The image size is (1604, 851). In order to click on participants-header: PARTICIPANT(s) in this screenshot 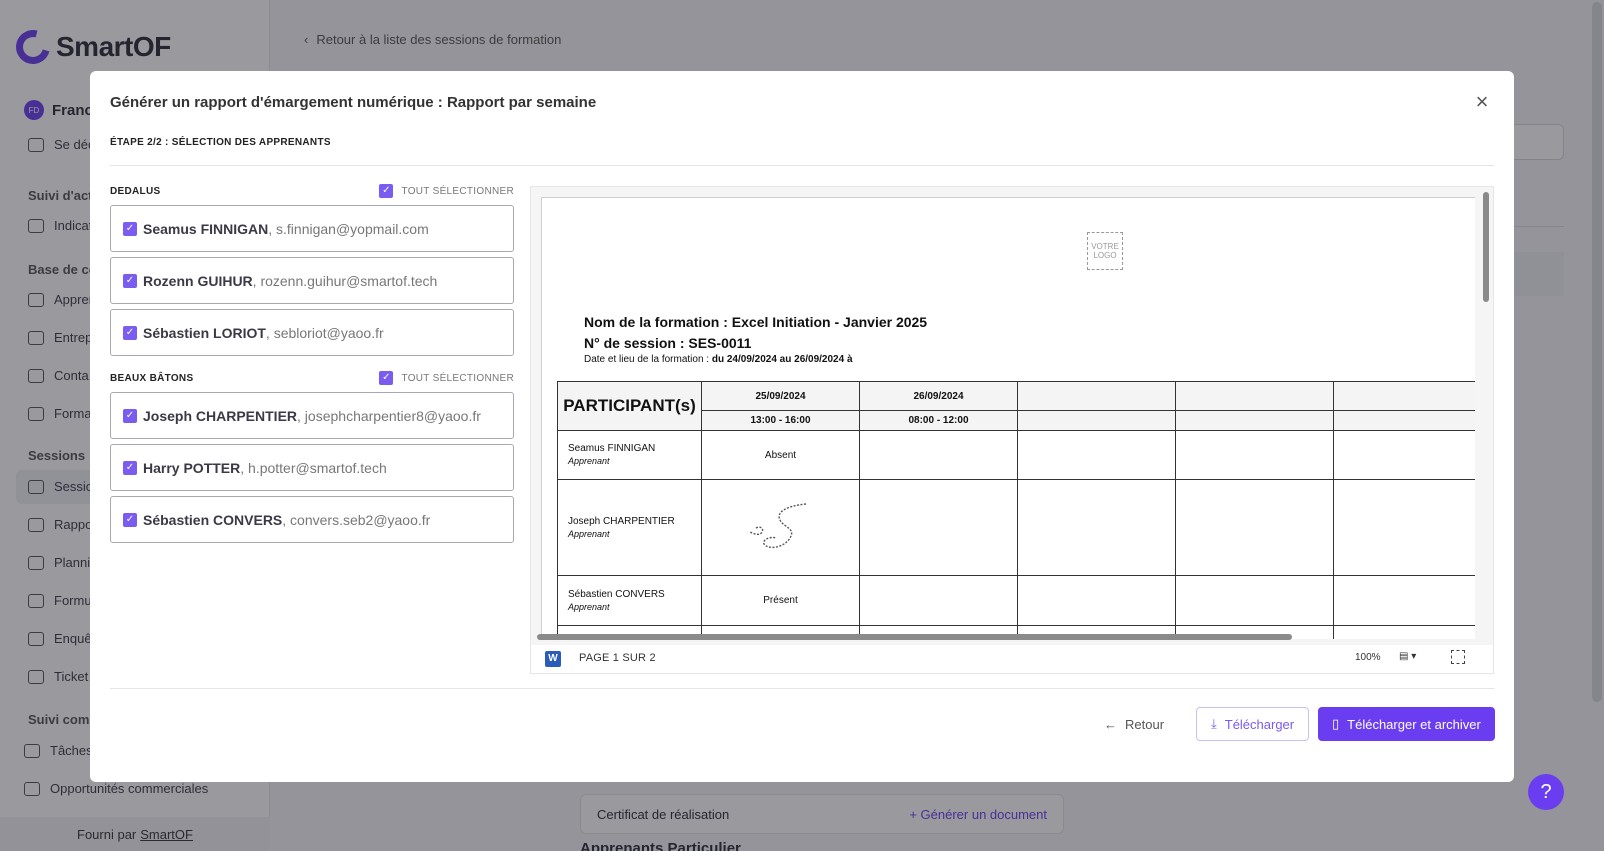, I will do `click(629, 406)`.